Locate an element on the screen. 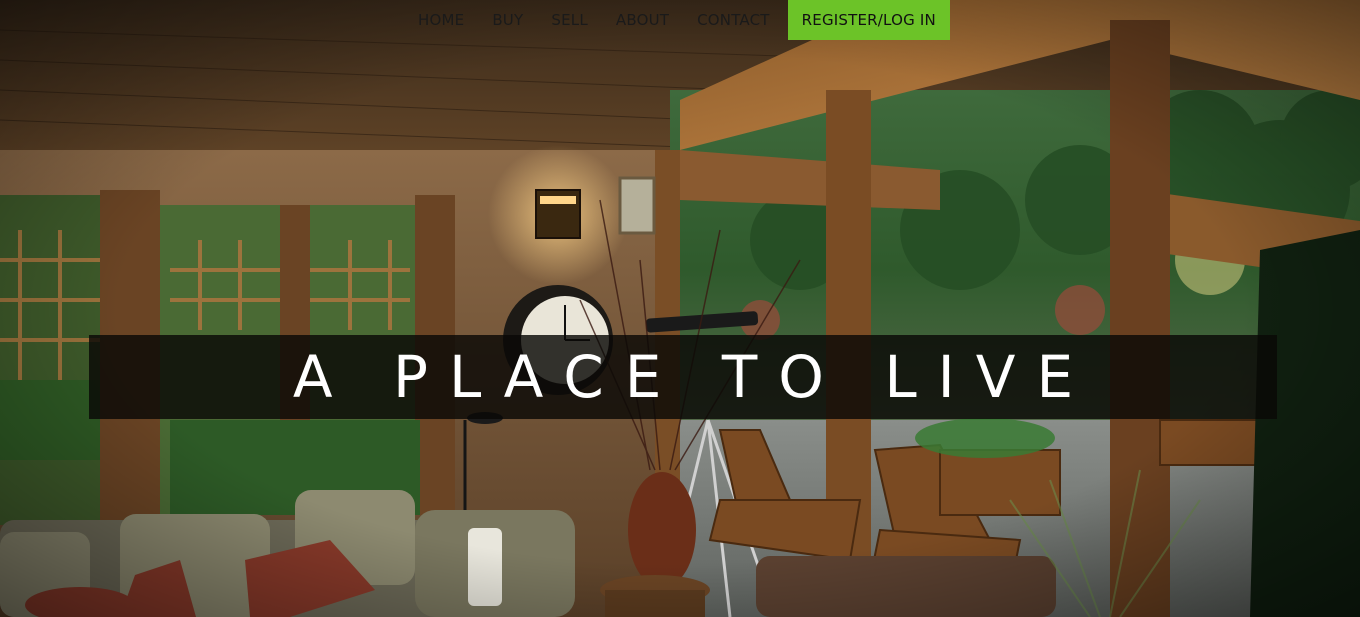 The image size is (1360, 617). nav-buy-link: BUY is located at coordinates (507, 20).